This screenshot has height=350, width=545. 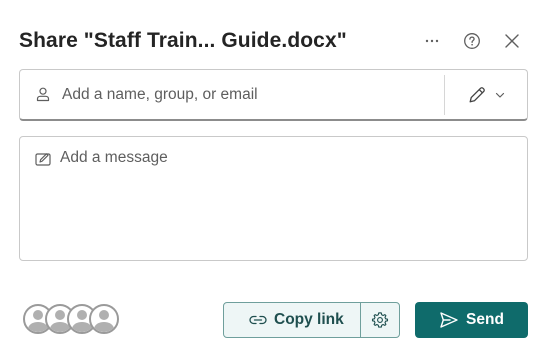 I want to click on more-options-button, so click(x=432, y=41).